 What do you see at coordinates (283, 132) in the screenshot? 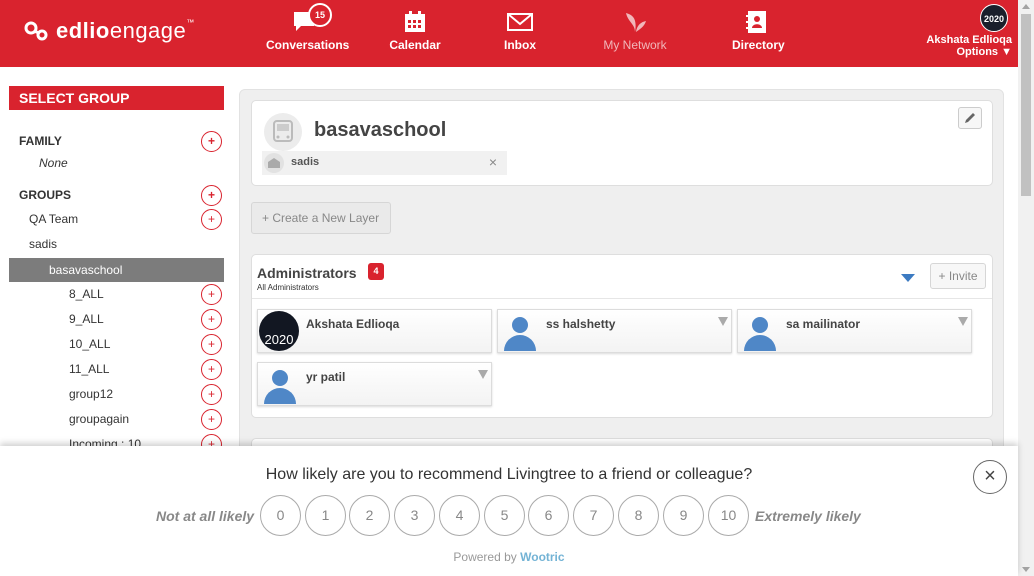
I see `school-bus-icon` at bounding box center [283, 132].